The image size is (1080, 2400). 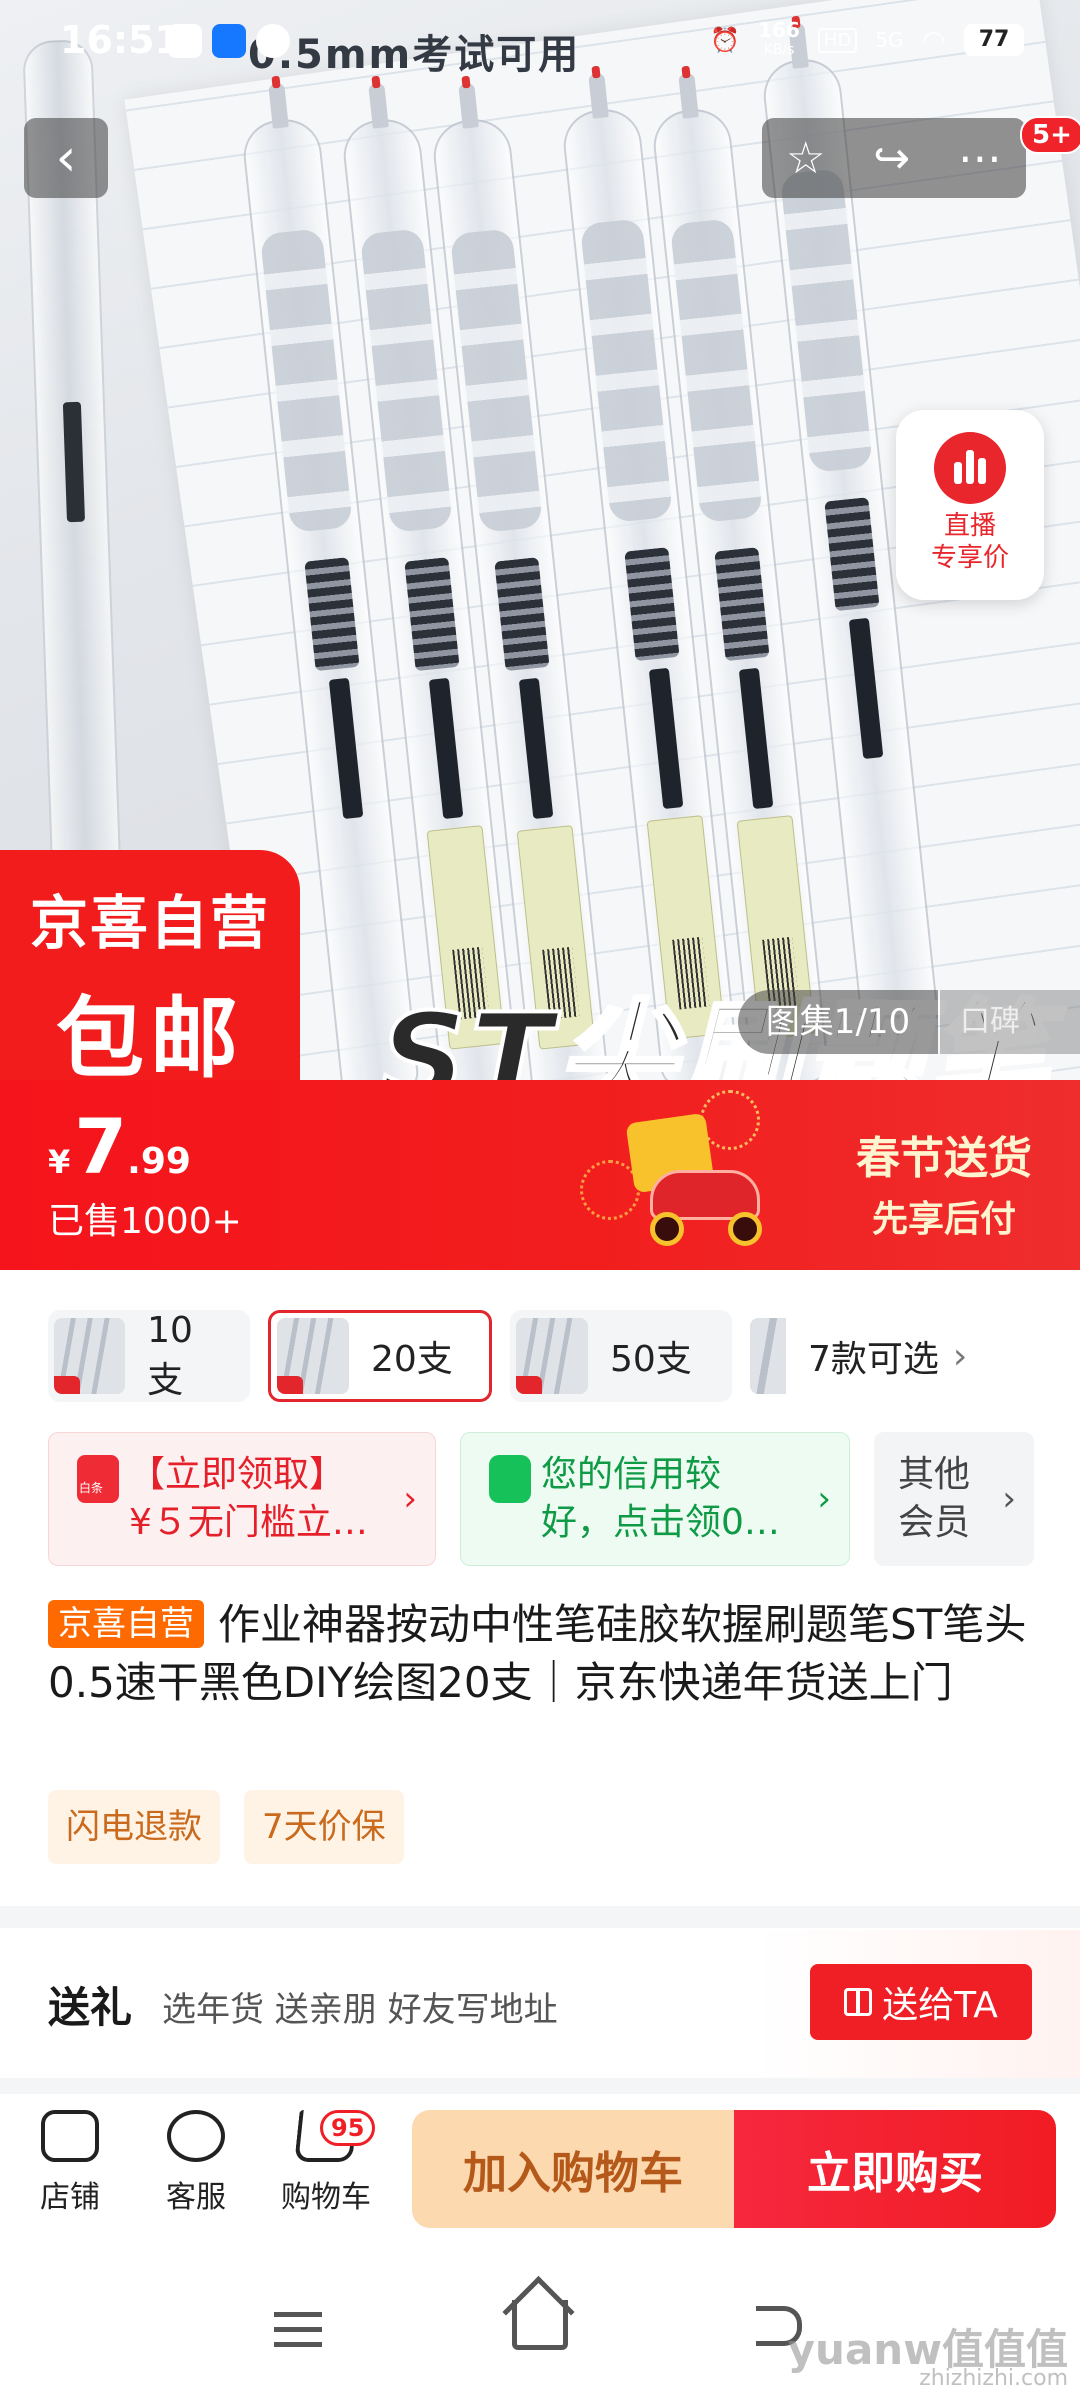 I want to click on live-price-card: 直播 专享价, so click(x=970, y=505).